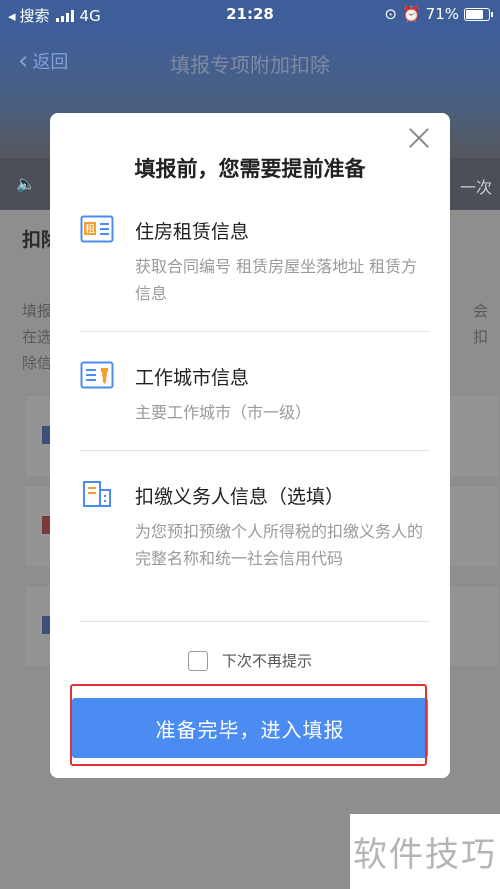  I want to click on item-title: 工作城市信息, so click(192, 378).